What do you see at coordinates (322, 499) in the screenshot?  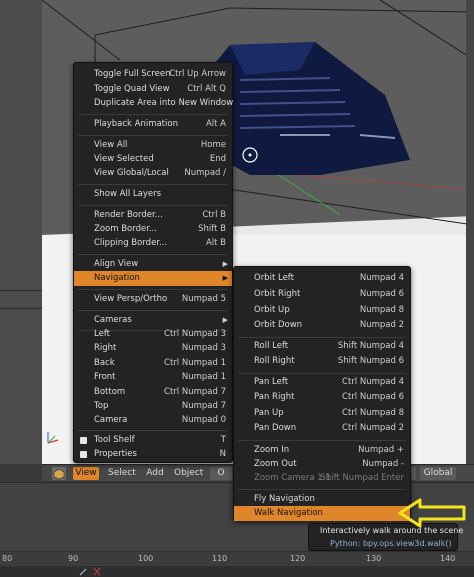 I see `menu-item-fly-navigation: Fly Navigation` at bounding box center [322, 499].